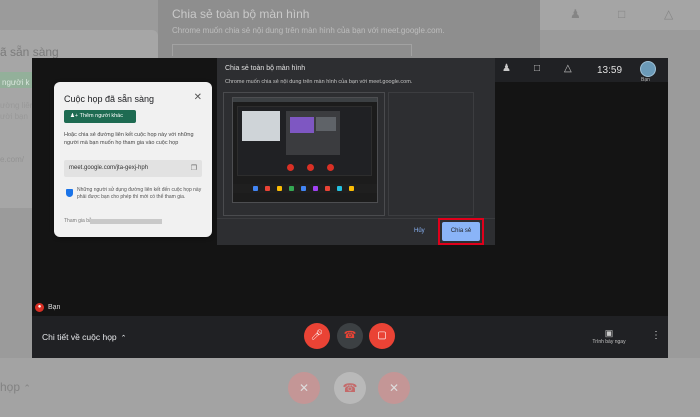  I want to click on background-card-text: ường liên ười bạn, so click(17, 111).